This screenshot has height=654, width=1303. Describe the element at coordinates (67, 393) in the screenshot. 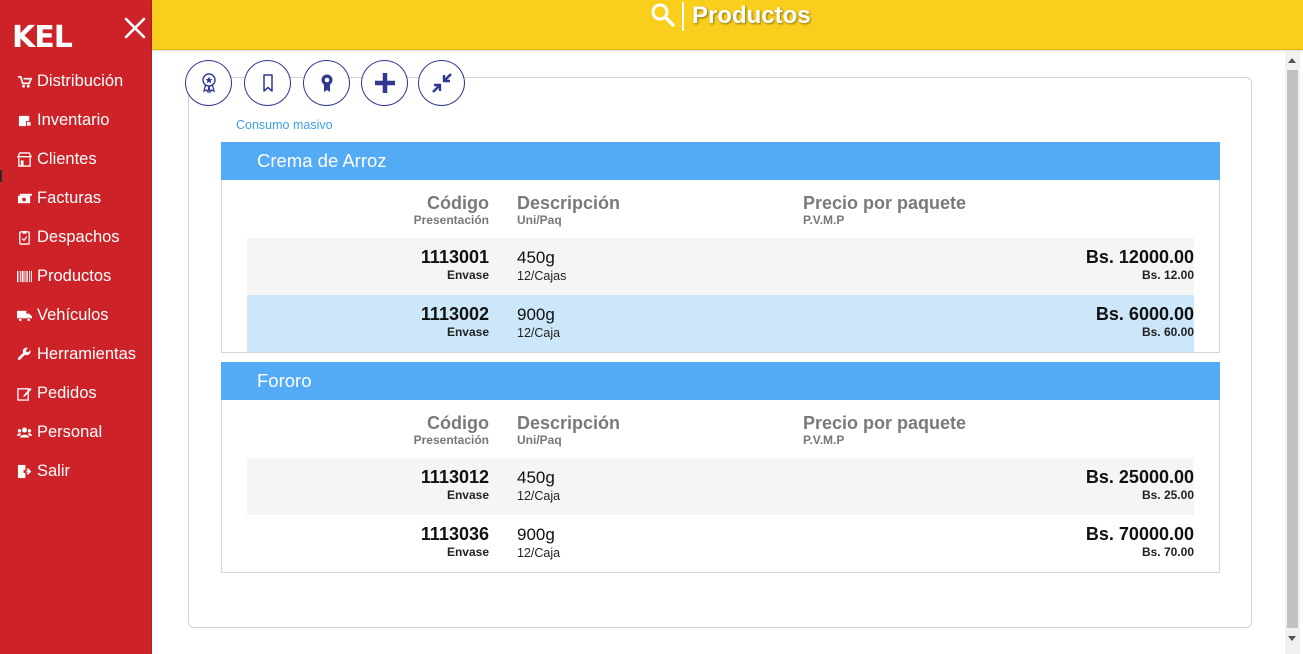

I see `sidebar-item-label: Pedidos` at that location.